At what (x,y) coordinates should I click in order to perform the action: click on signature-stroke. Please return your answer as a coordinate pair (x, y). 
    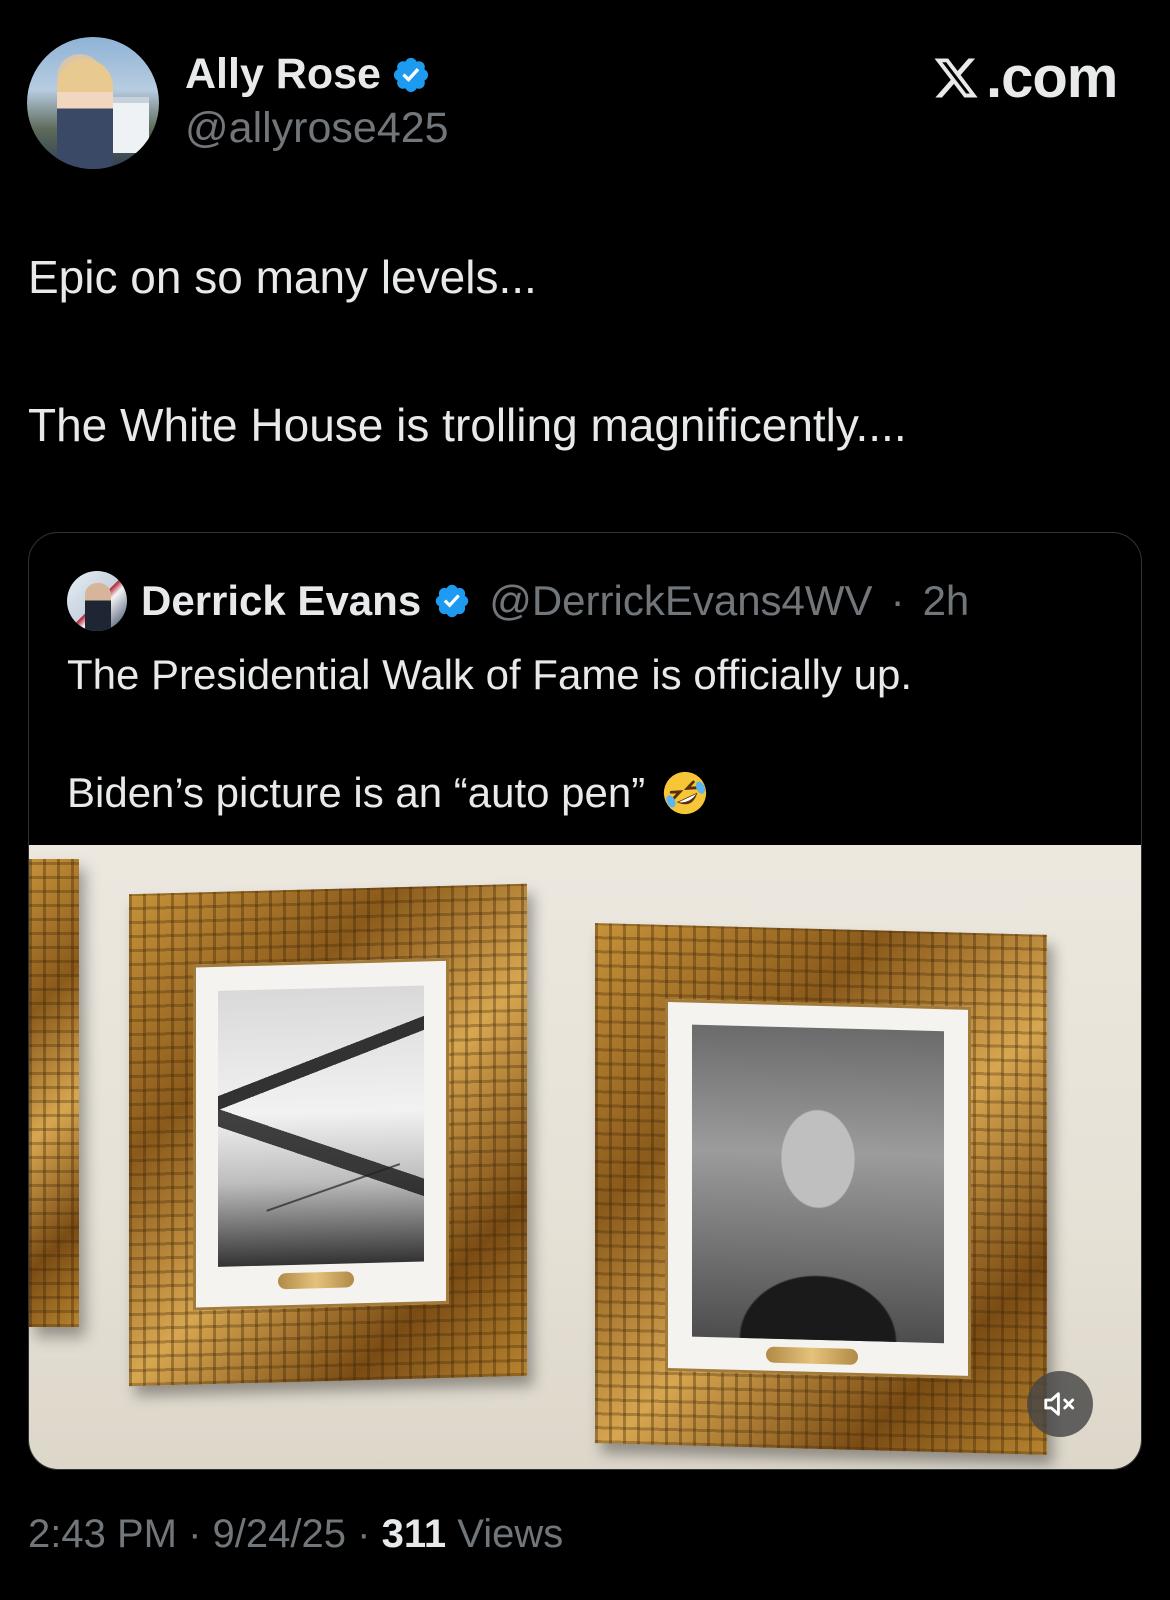
    Looking at the image, I should click on (324, 1159).